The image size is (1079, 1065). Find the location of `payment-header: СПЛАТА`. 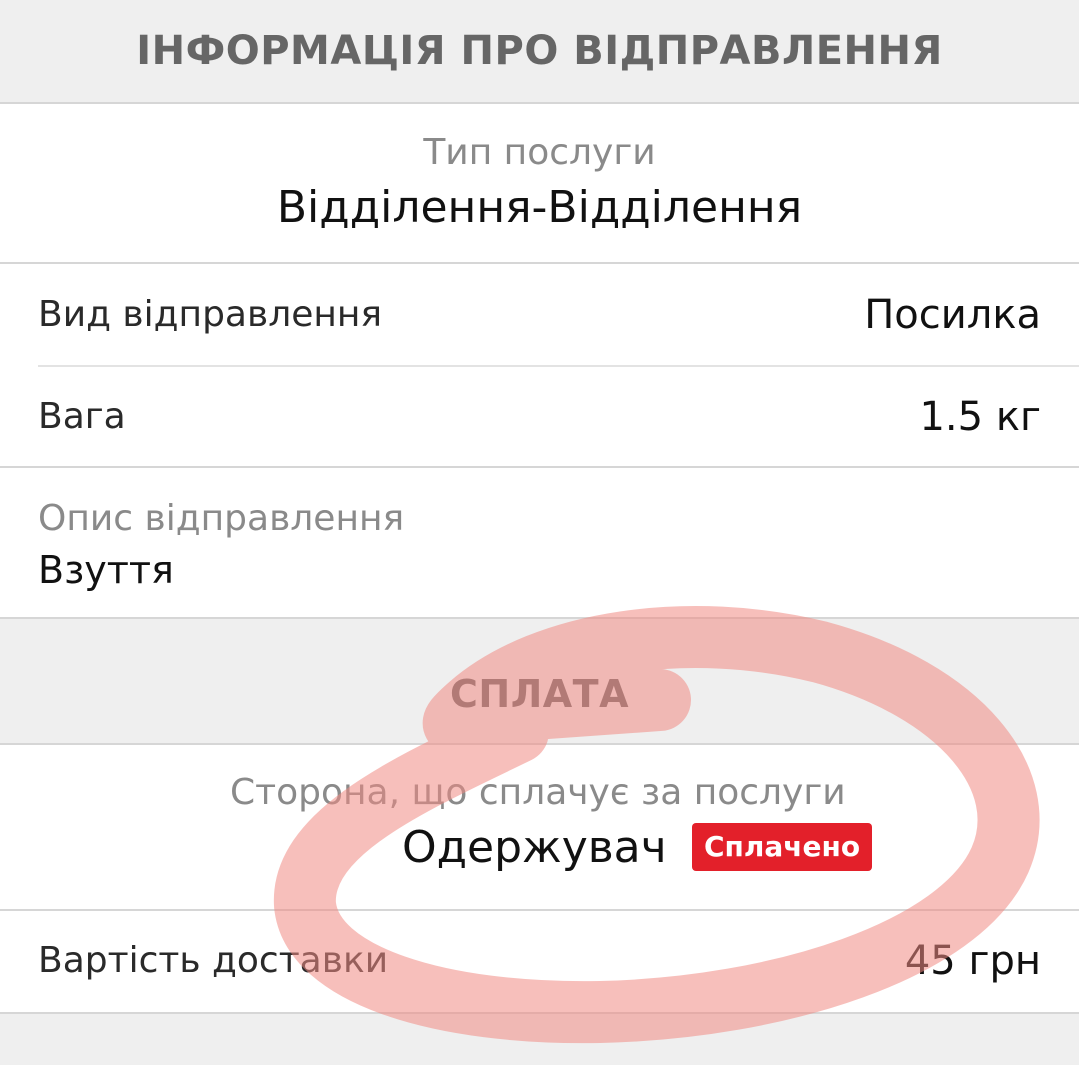

payment-header: СПЛАТА is located at coordinates (539, 681).